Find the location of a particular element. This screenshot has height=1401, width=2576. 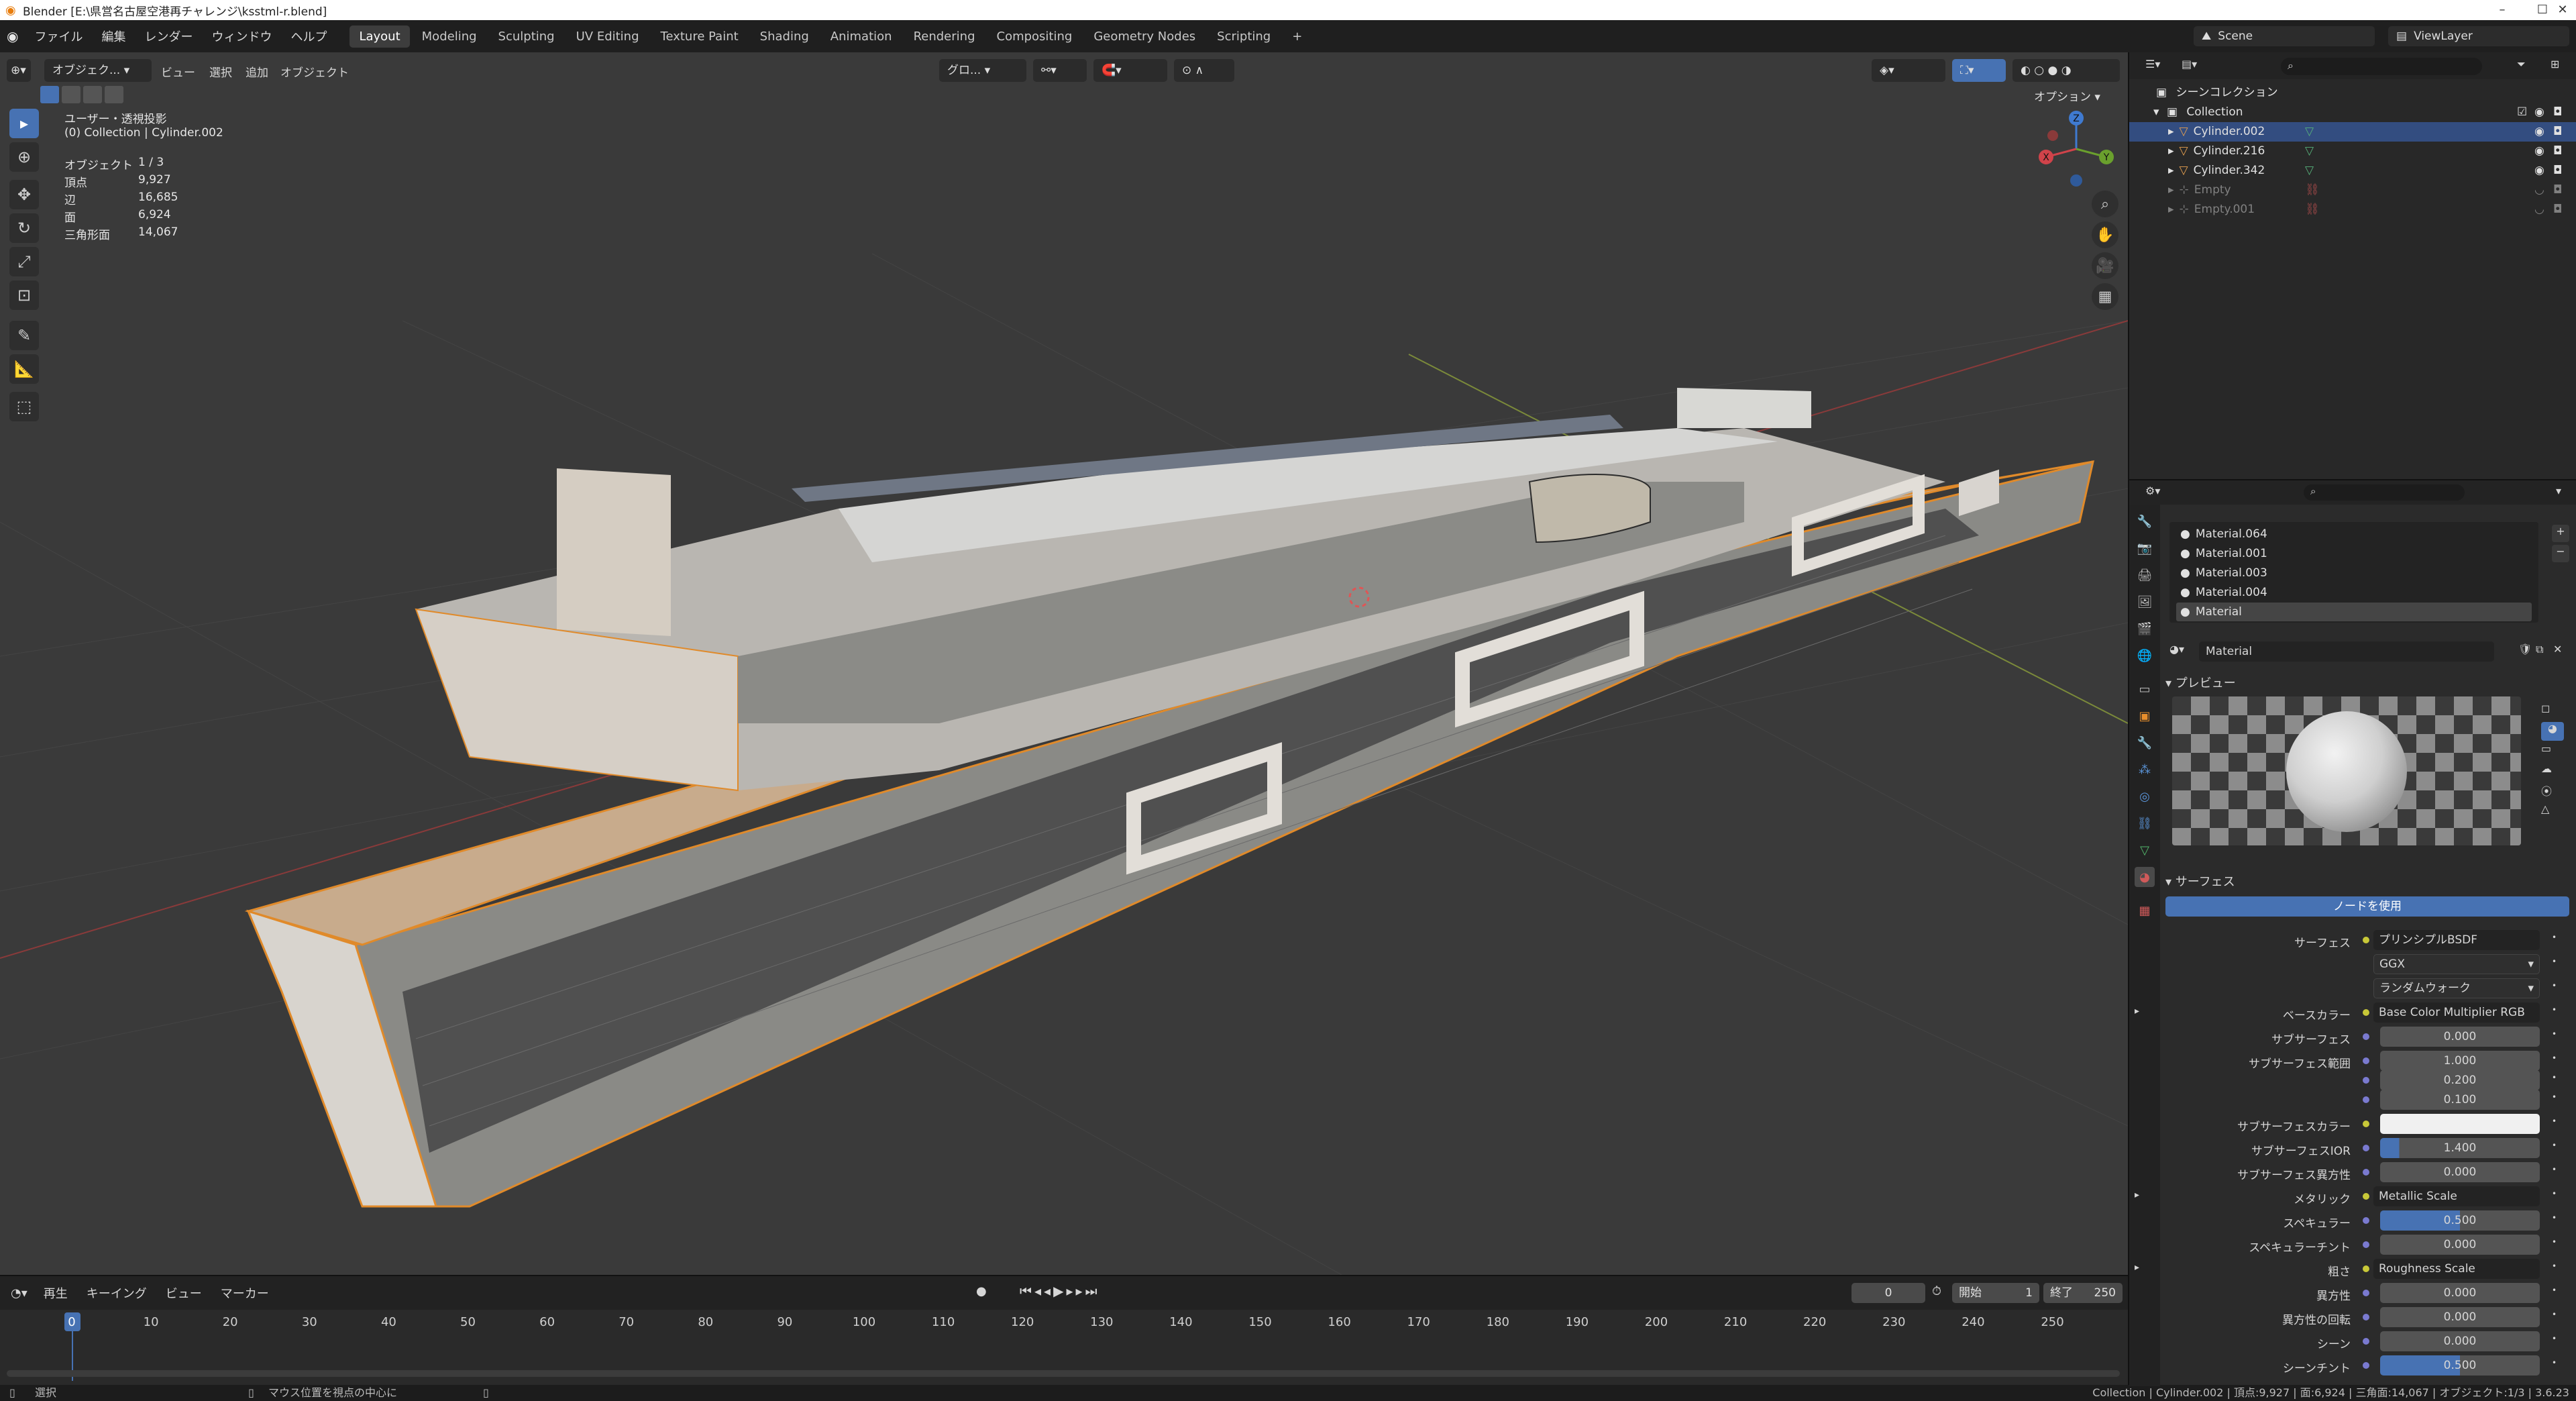

preview-section-label: ▾ プレビュー is located at coordinates (2200, 682).